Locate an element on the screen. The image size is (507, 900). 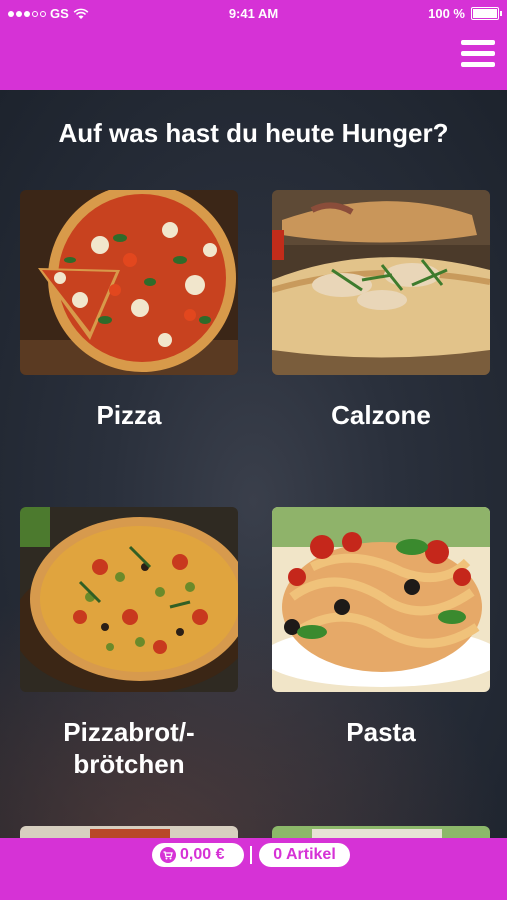
pizzabrot-image is located at coordinates (129, 599).